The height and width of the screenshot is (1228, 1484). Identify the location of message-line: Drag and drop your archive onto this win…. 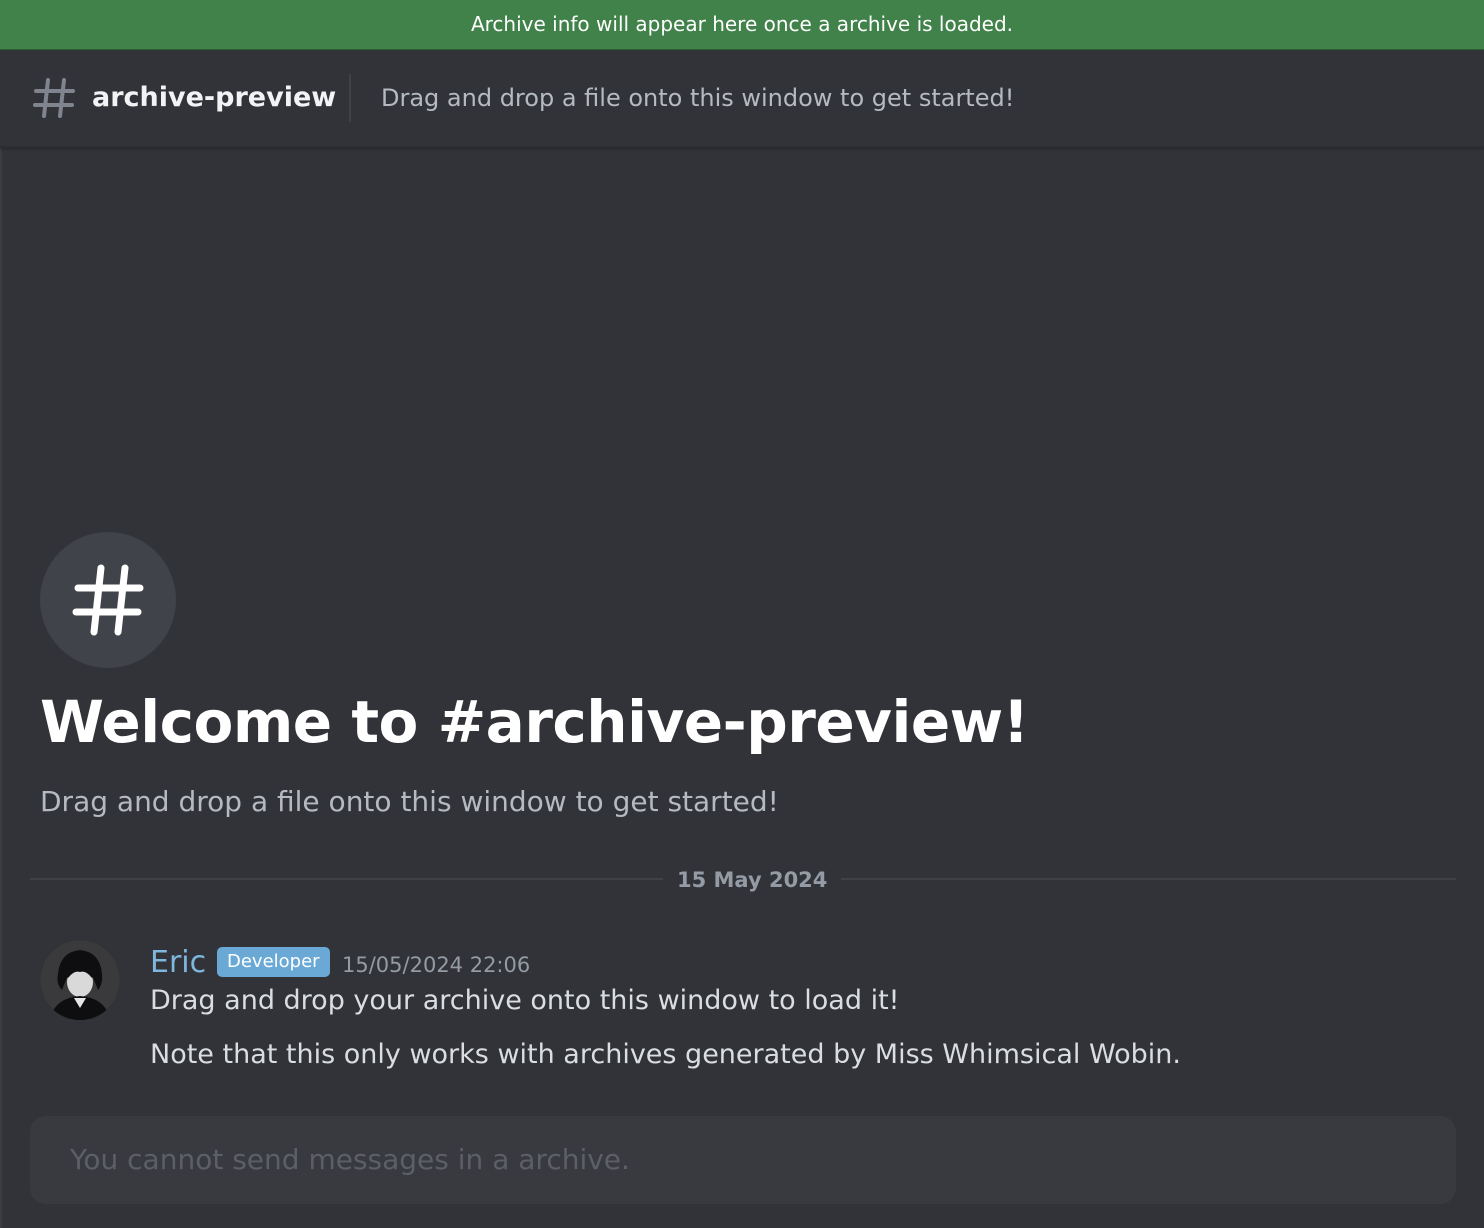
(525, 1000).